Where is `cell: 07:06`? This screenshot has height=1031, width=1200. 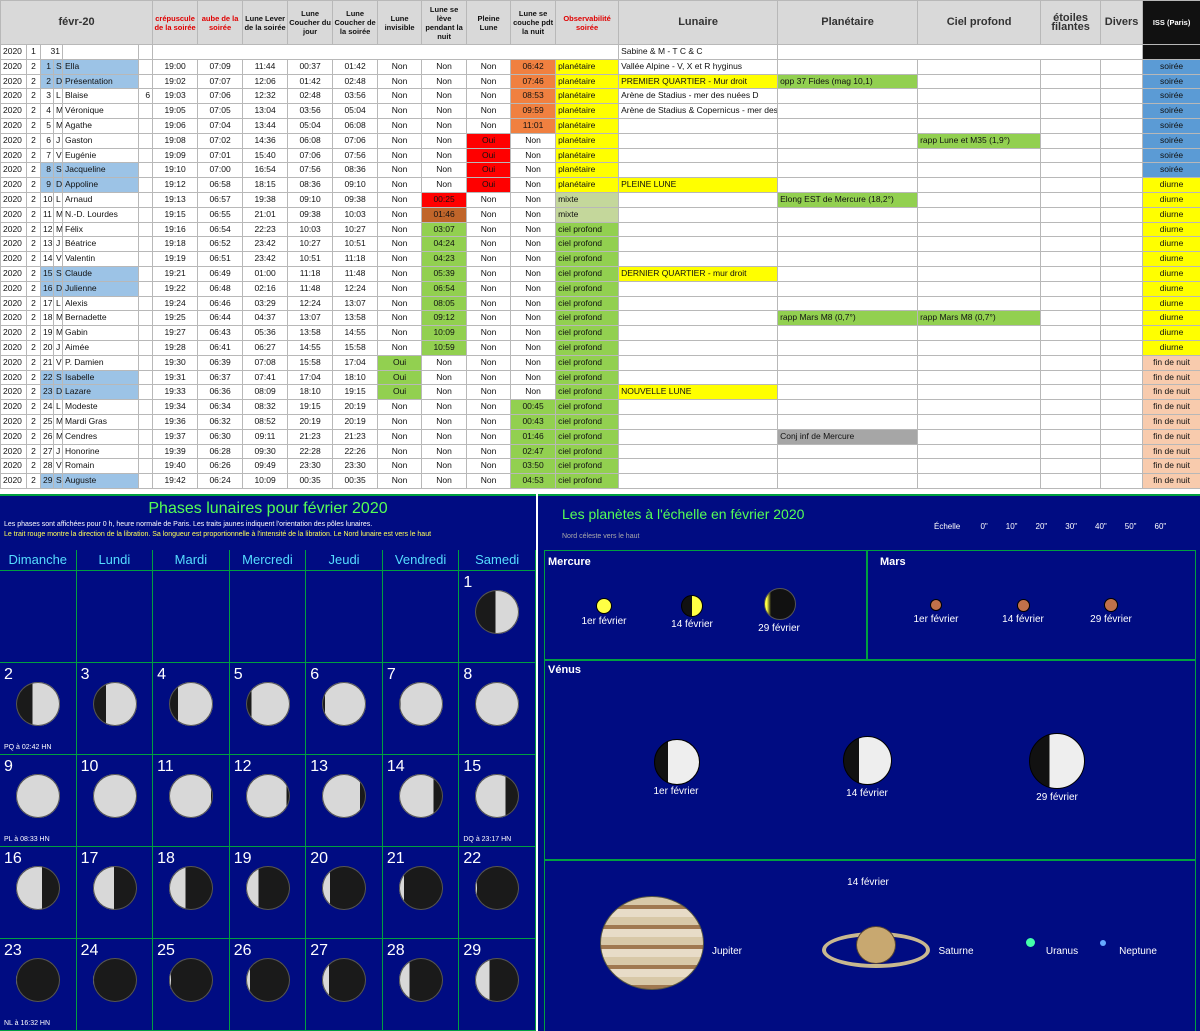
cell: 07:06 is located at coordinates (355, 140).